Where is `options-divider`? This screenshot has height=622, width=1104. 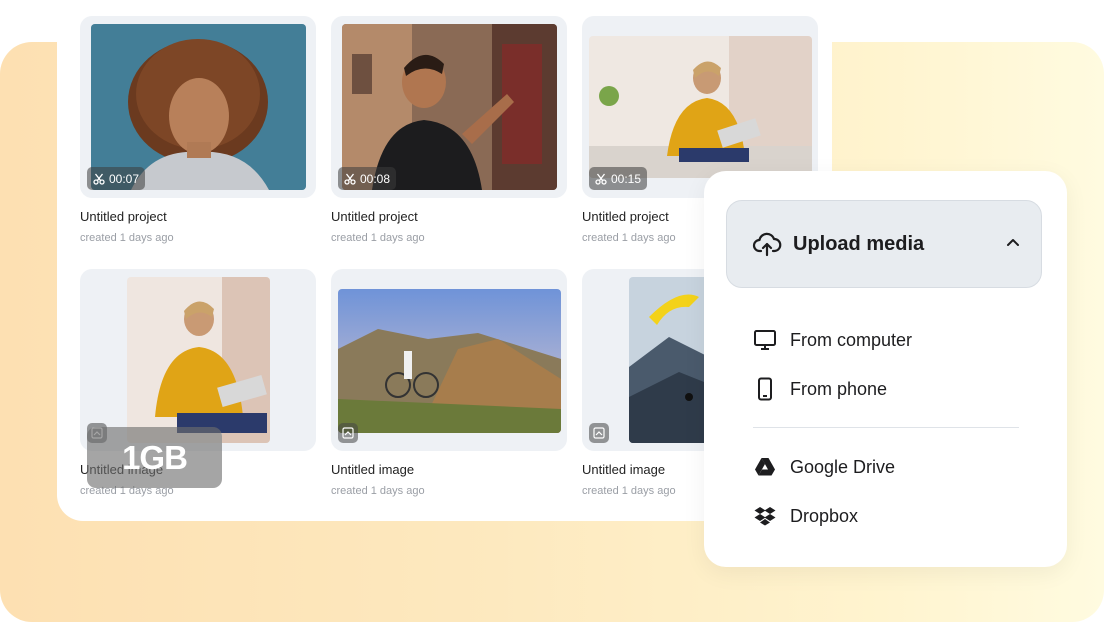
options-divider is located at coordinates (886, 427).